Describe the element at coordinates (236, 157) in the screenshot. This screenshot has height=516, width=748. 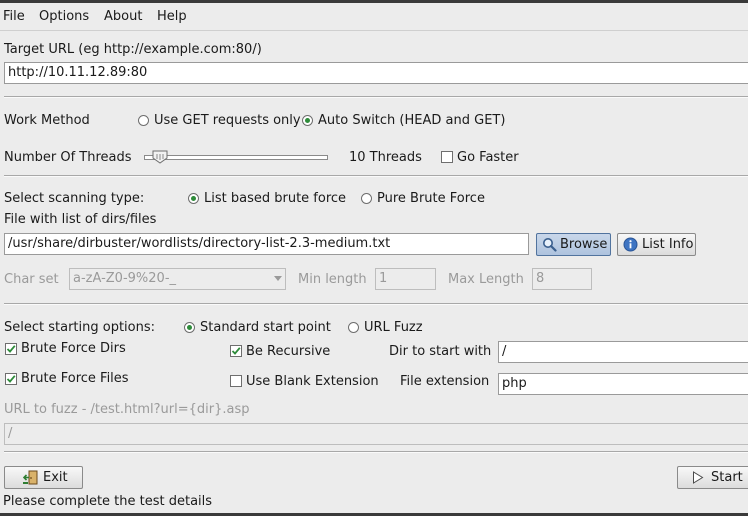
I see `threads-slider-track` at that location.